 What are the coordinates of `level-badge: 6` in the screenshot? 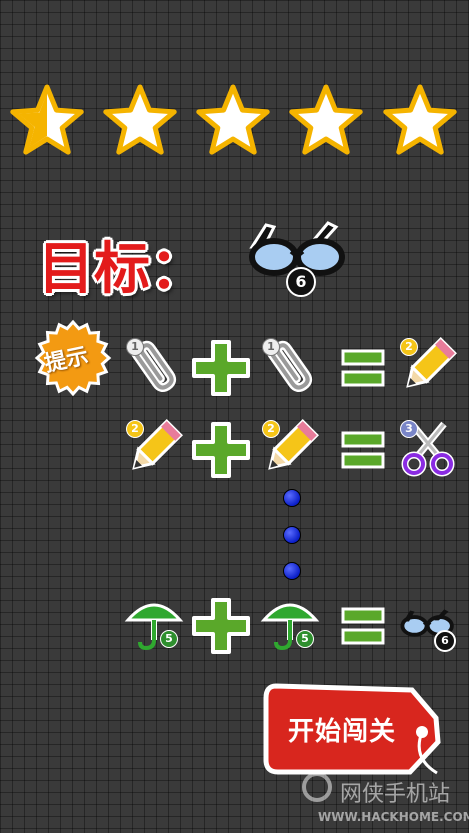 It's located at (445, 641).